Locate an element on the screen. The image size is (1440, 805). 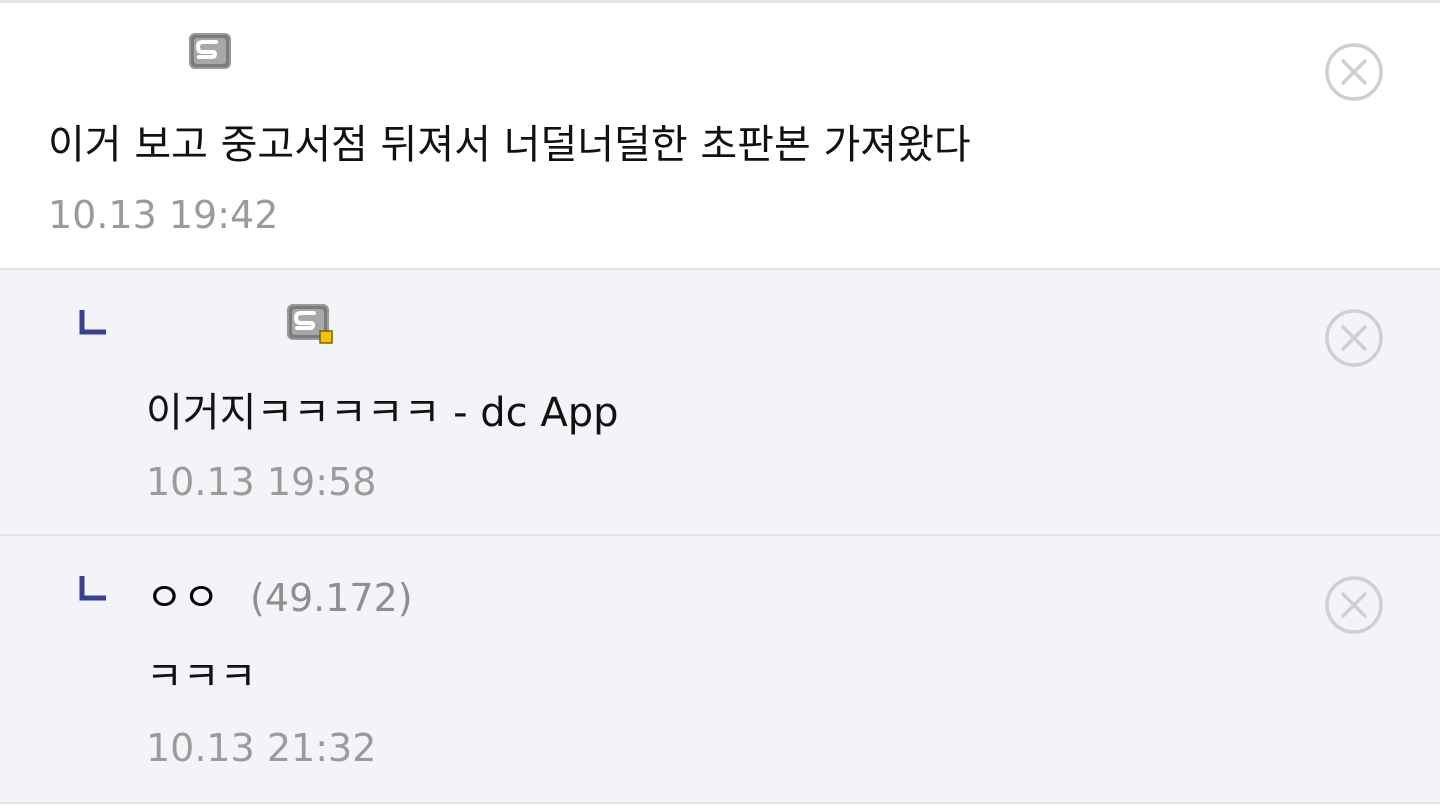
comment-text: ㅋㅋㅋ is located at coordinates (201, 677).